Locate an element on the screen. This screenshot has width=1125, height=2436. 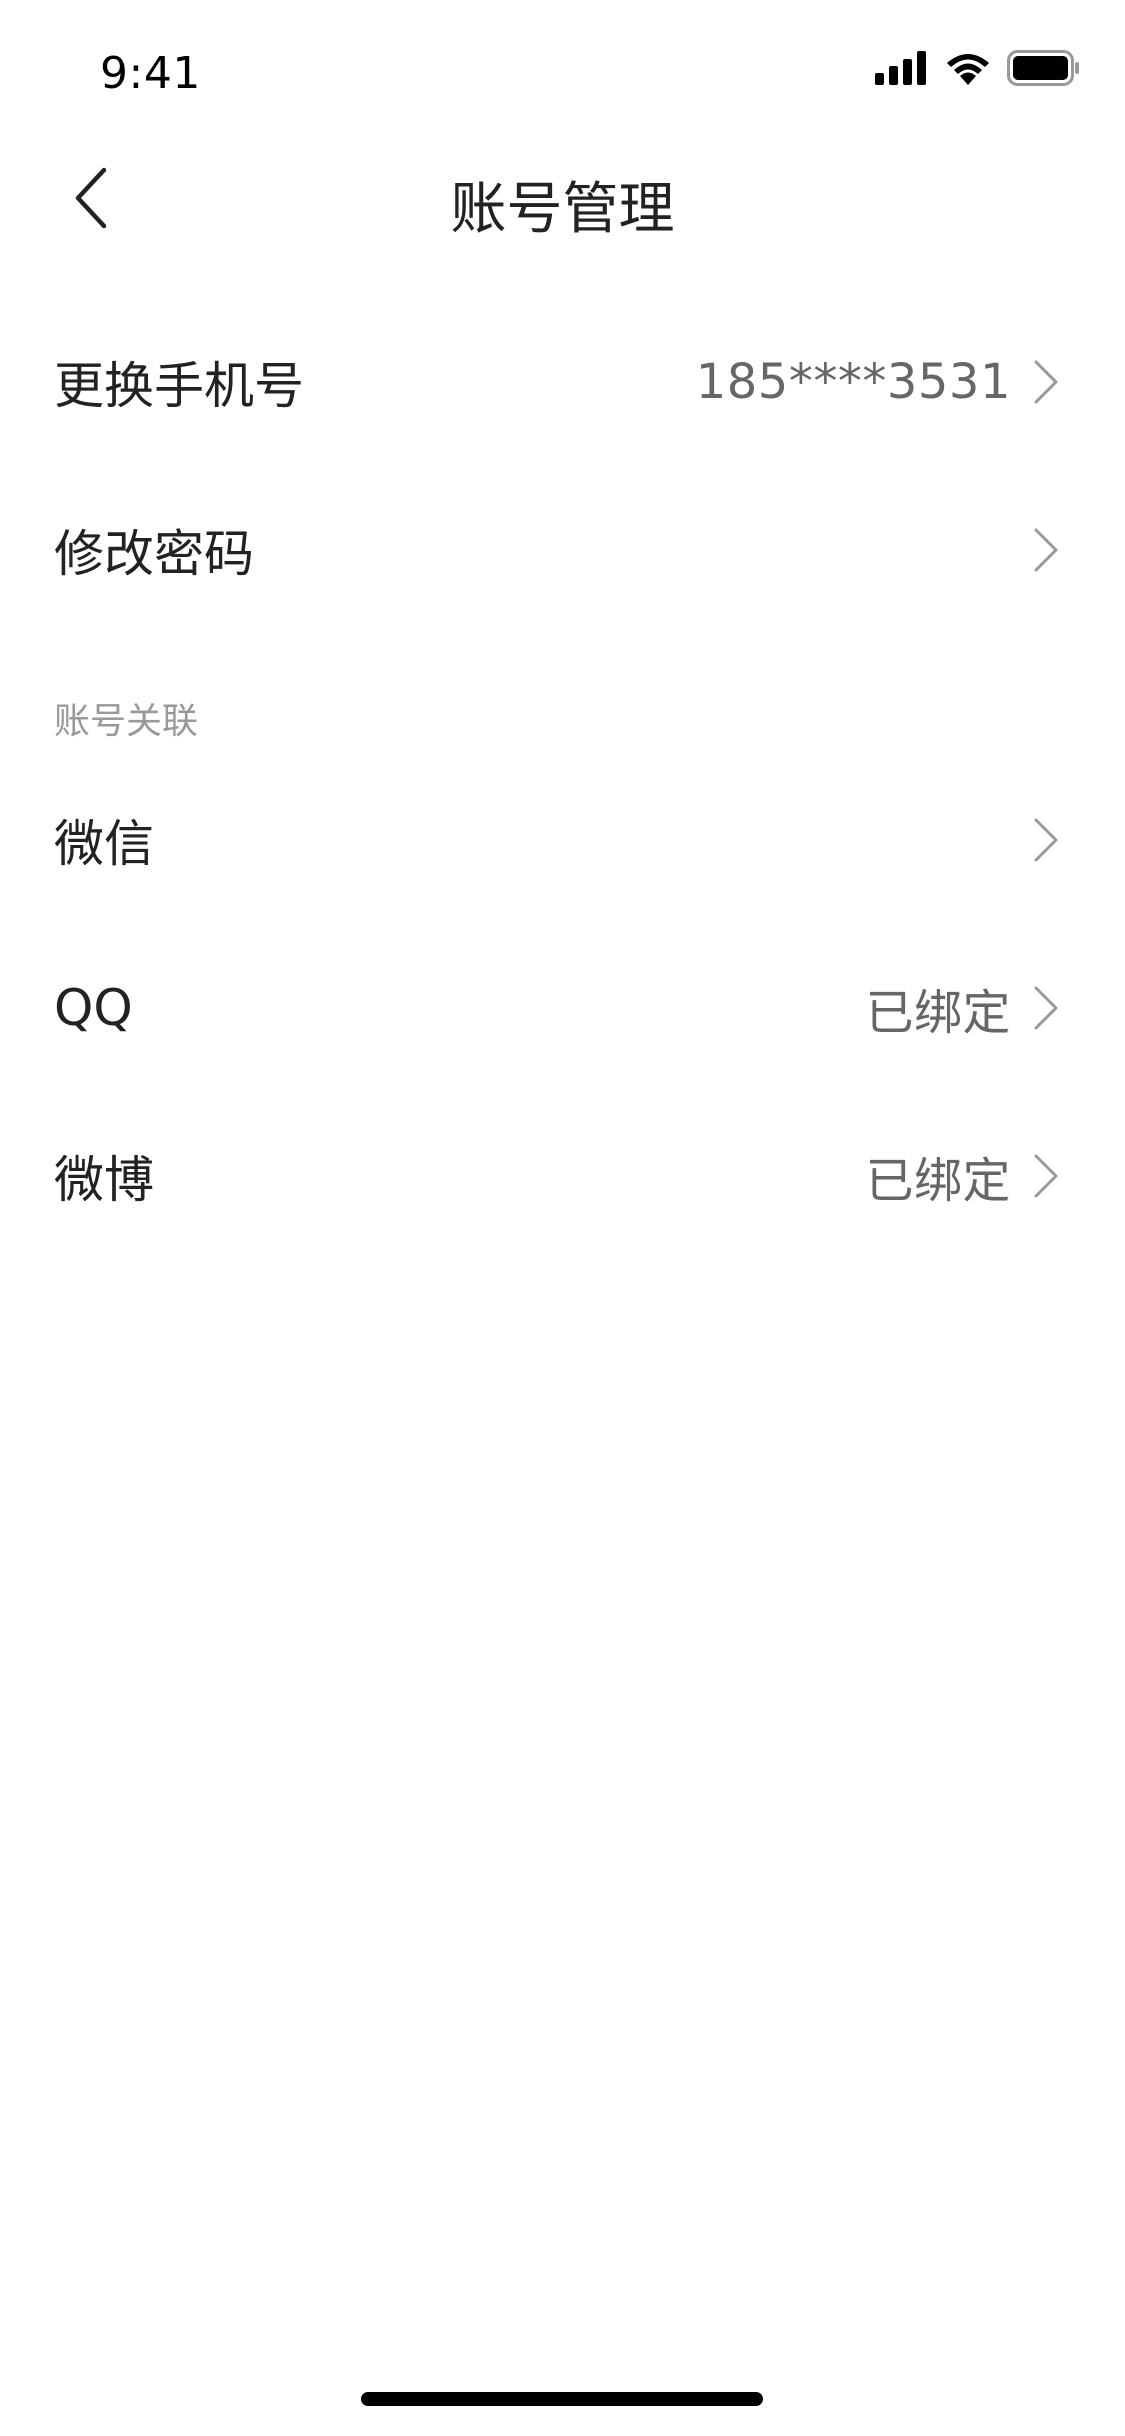
change-phone-right: 185****3531 is located at coordinates (877, 382).